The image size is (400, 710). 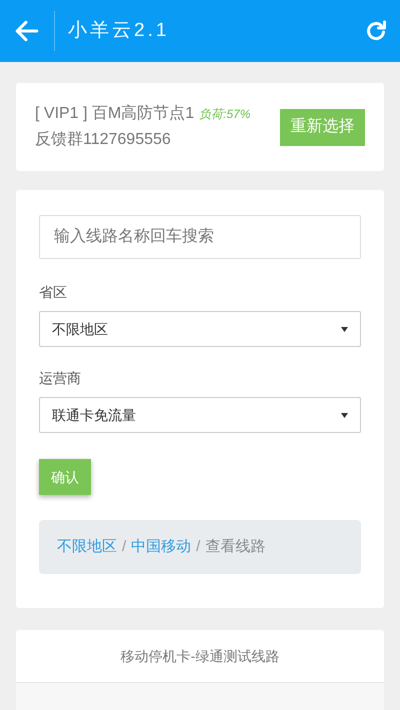 What do you see at coordinates (235, 546) in the screenshot?
I see `breadcrumb-current: 查看线路` at bounding box center [235, 546].